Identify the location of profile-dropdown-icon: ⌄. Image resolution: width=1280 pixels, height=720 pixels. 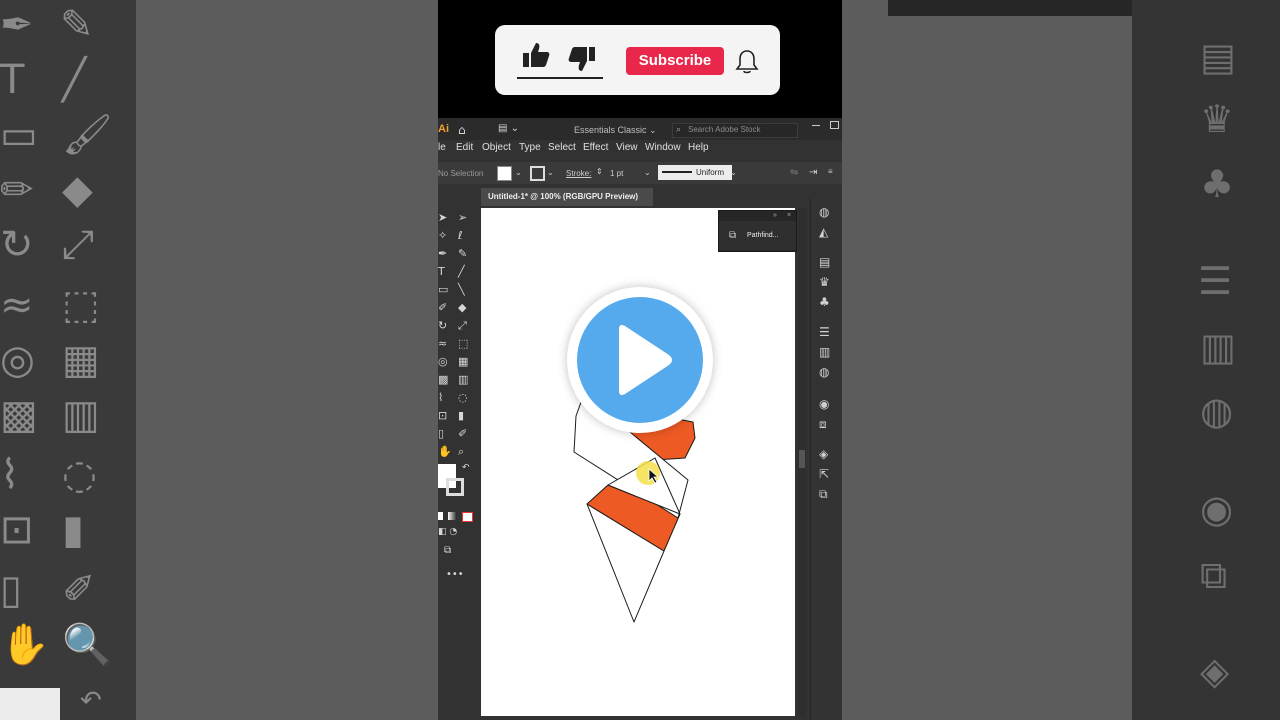
(733, 172).